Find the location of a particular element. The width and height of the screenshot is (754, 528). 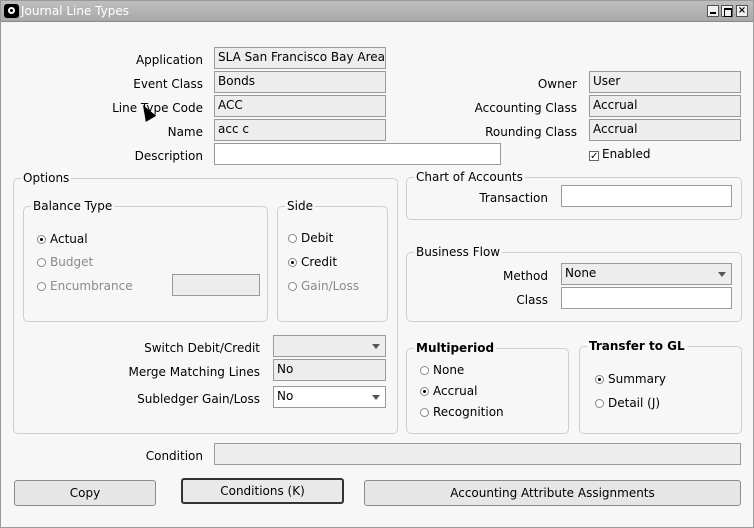

title-bar: Journal Line Types × is located at coordinates (377, 11).